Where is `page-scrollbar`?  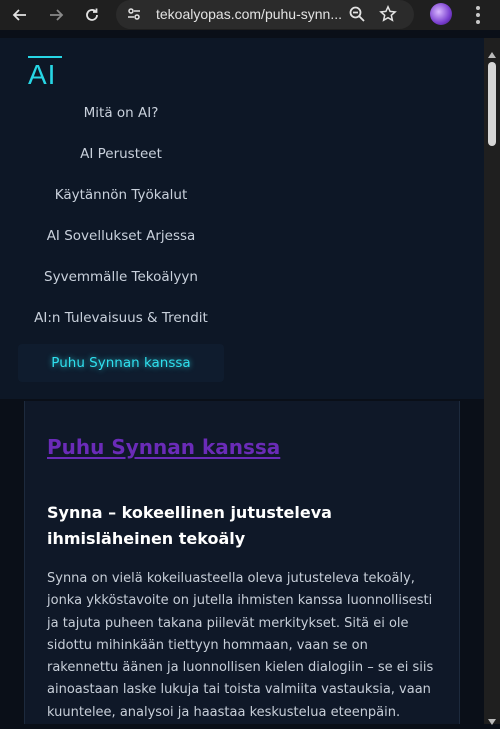
page-scrollbar is located at coordinates (492, 381).